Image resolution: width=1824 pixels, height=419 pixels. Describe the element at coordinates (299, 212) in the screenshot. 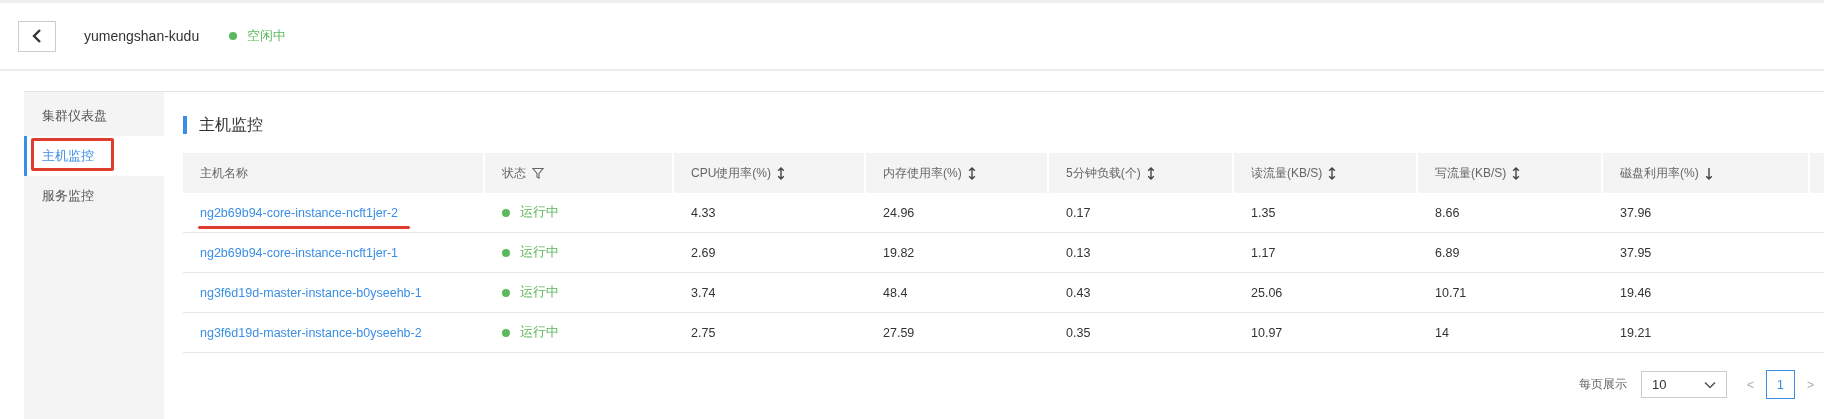

I see `host-link: ng2b69b94-core-instance-ncft1jer-2` at that location.